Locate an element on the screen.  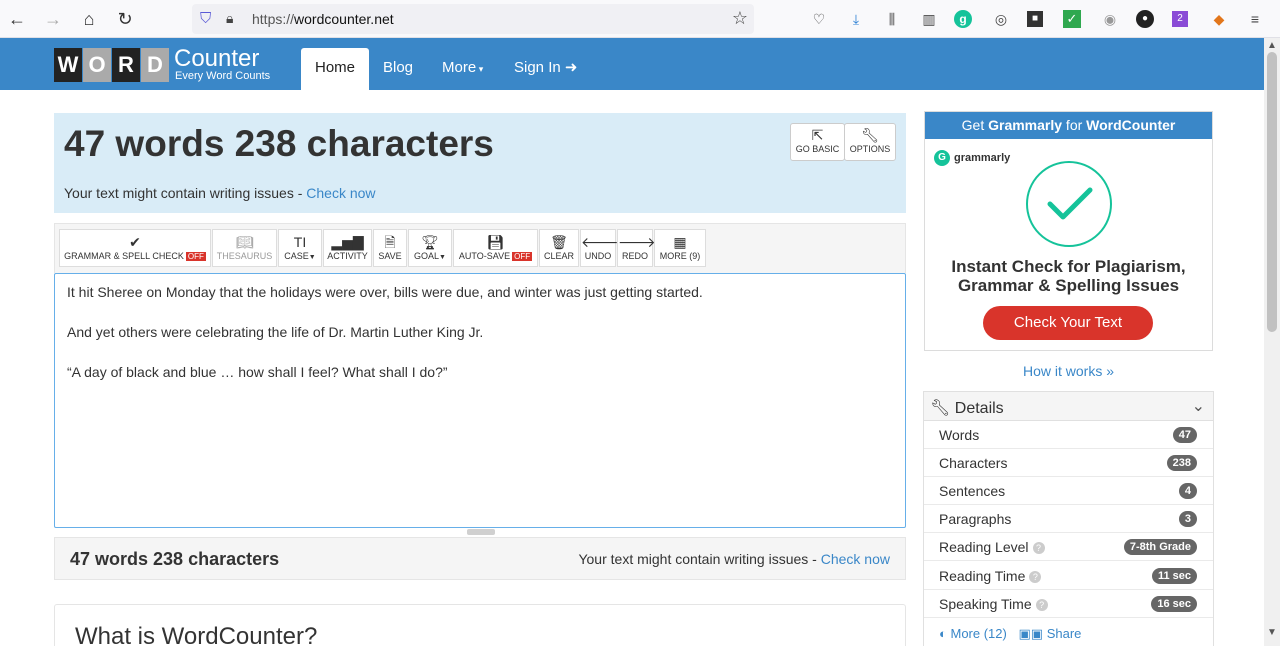
book-icon: 📖︎ is located at coordinates (244, 242).